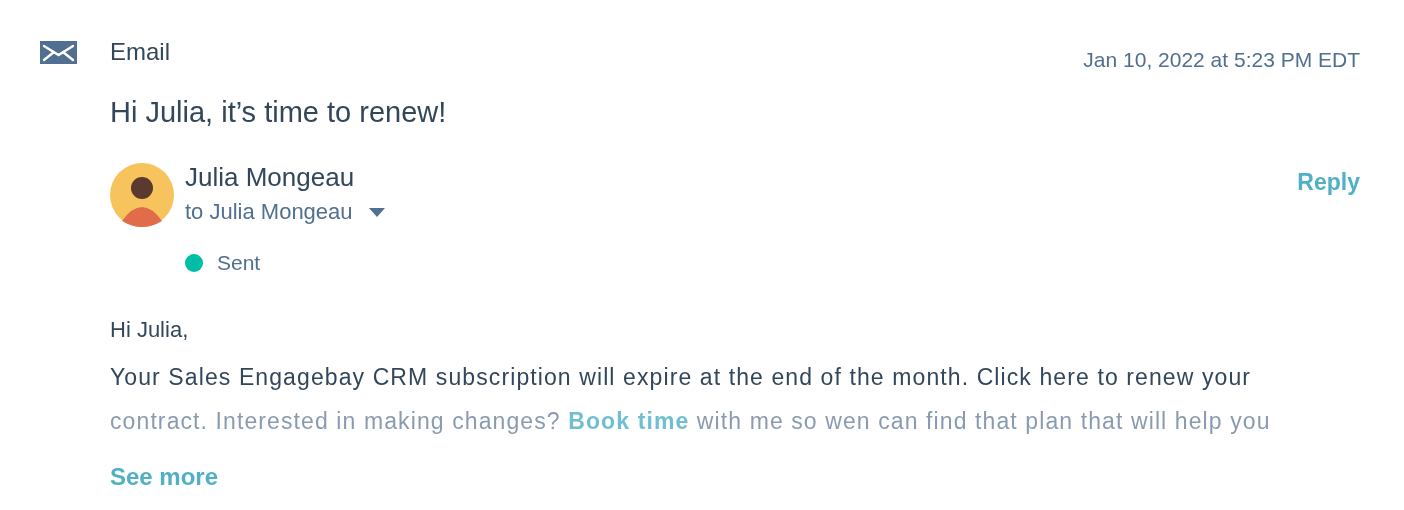 The width and height of the screenshot is (1404, 510). What do you see at coordinates (140, 52) in the screenshot?
I see `activity-type: Email` at bounding box center [140, 52].